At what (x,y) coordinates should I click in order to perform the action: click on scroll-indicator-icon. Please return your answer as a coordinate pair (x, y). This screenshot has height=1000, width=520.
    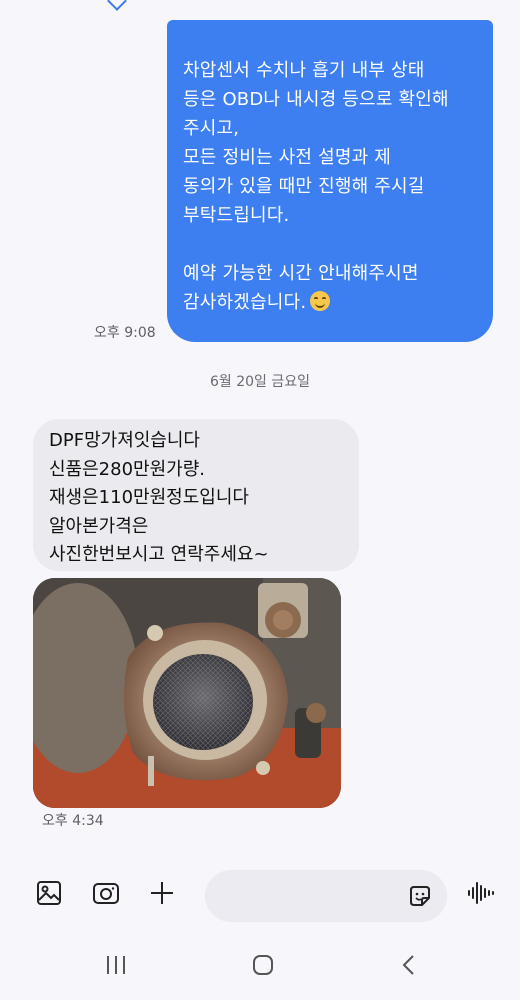
    Looking at the image, I should click on (117, 5).